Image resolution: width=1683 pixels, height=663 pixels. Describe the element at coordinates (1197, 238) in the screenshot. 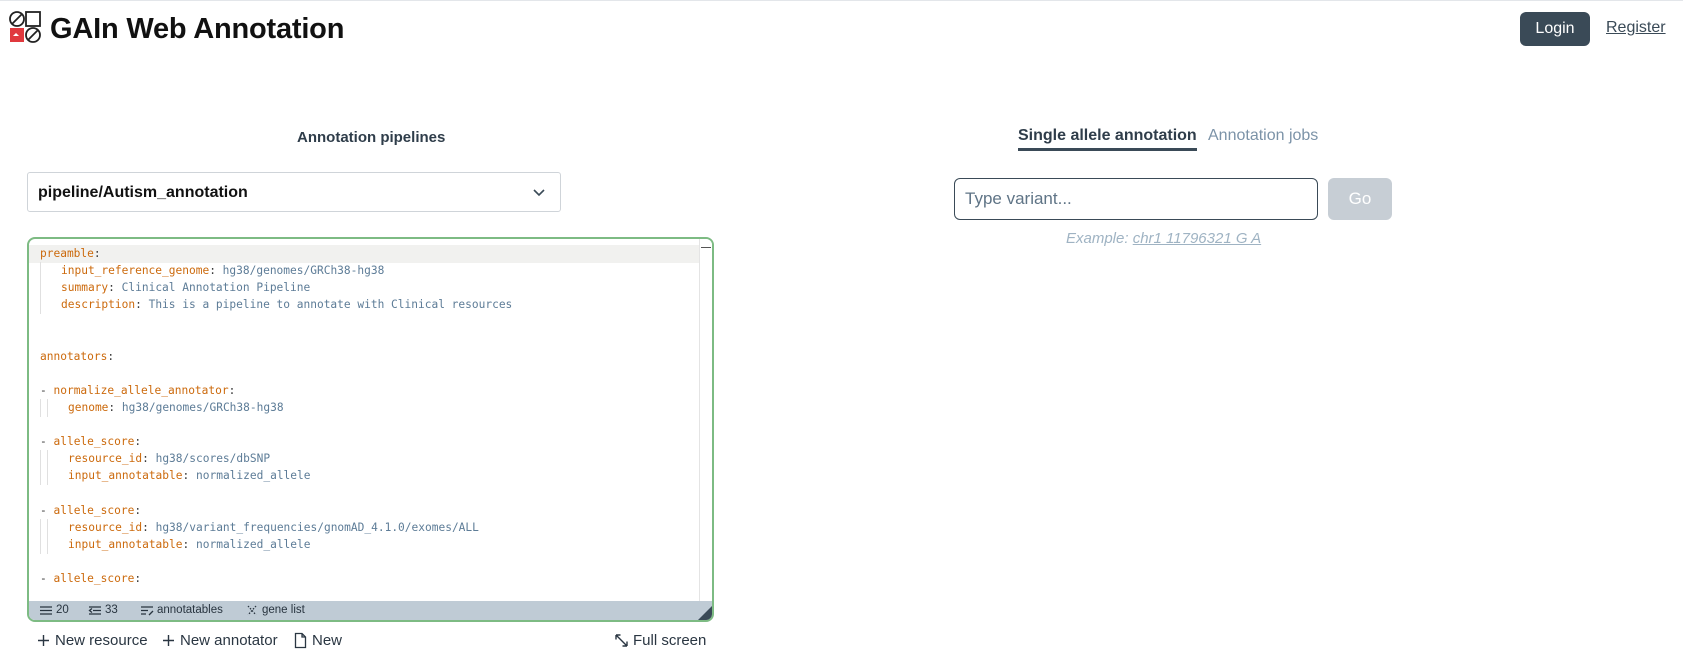

I see `example-variant-link: chr1 11796321 G A` at that location.